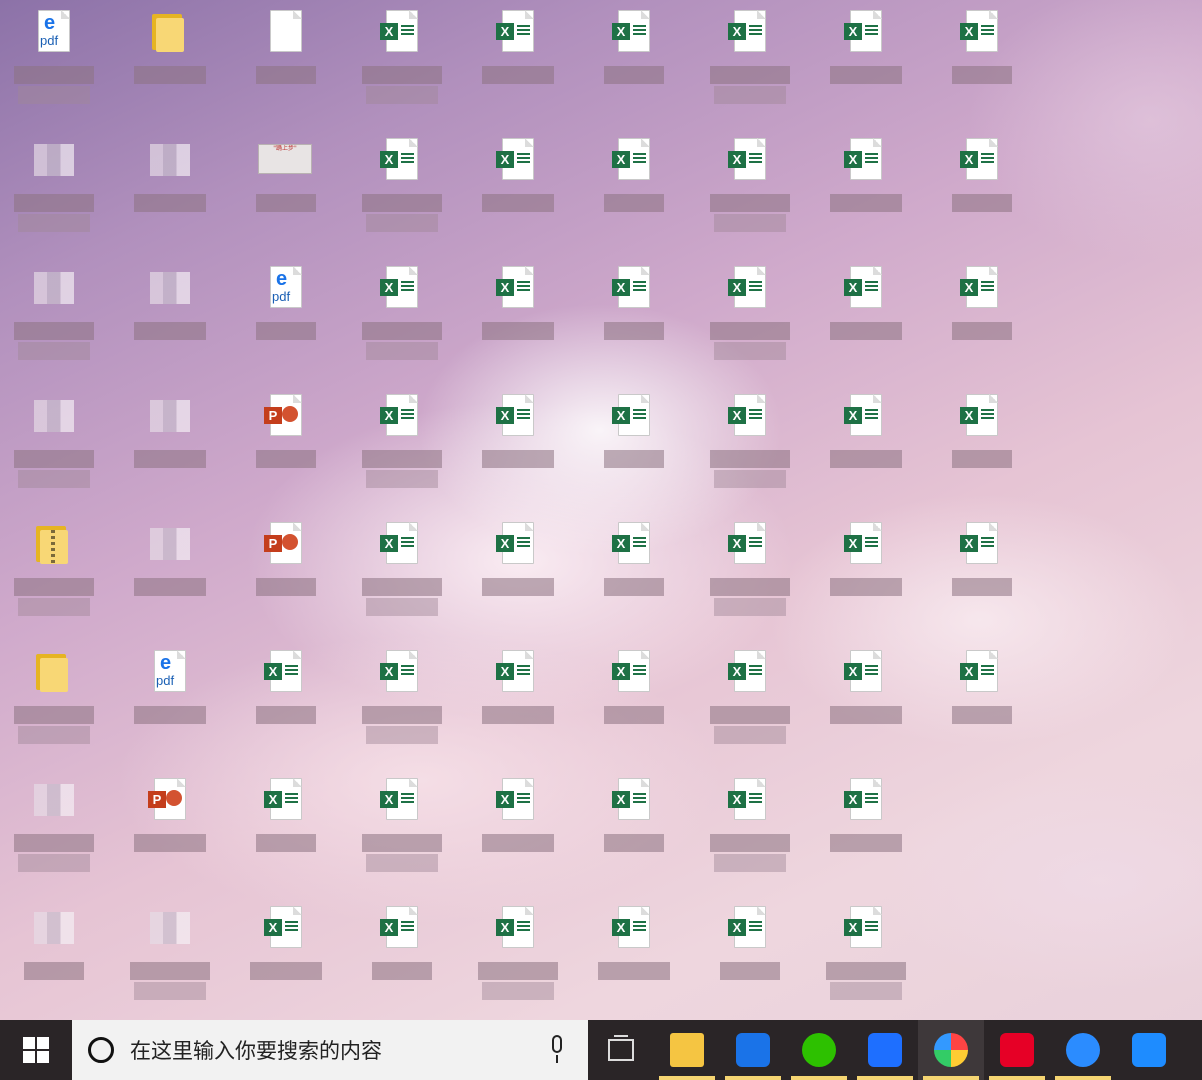 This screenshot has height=1080, width=1202. What do you see at coordinates (557, 1050) in the screenshot?
I see `microphone-icon` at bounding box center [557, 1050].